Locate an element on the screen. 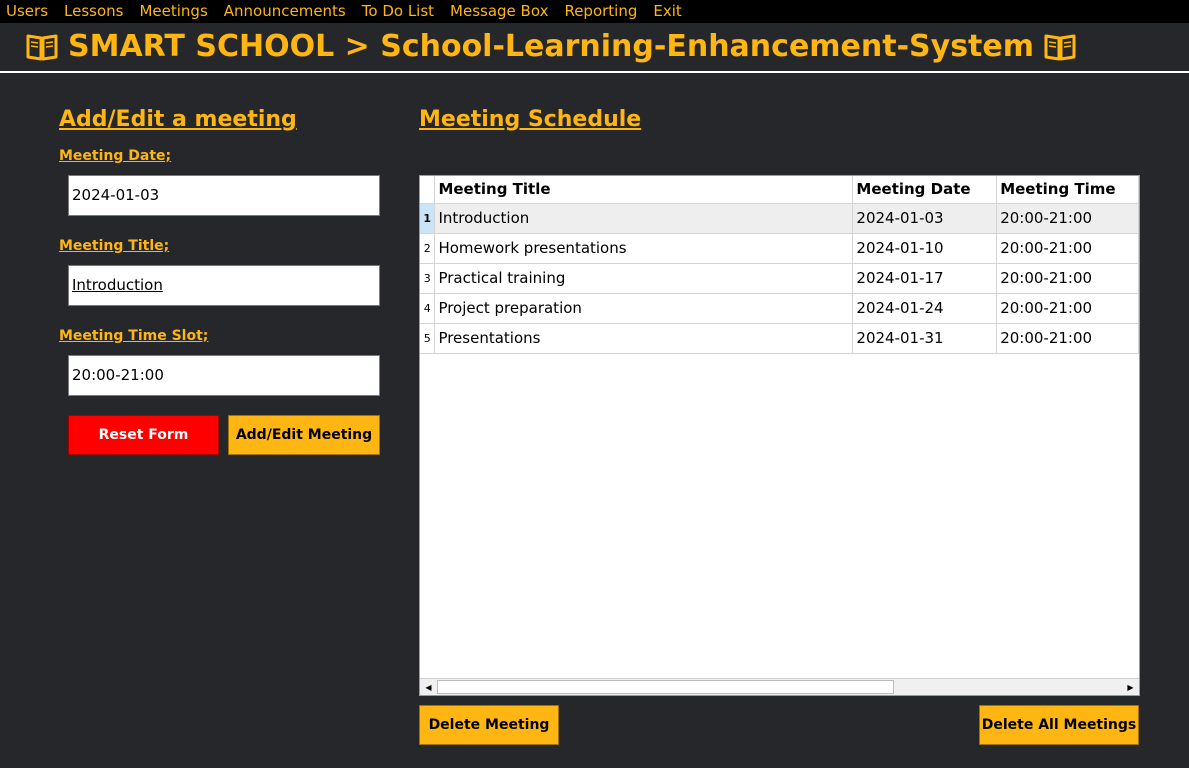 Image resolution: width=1189 pixels, height=768 pixels. meeting-time-value: 20:00-21:00 is located at coordinates (118, 375).